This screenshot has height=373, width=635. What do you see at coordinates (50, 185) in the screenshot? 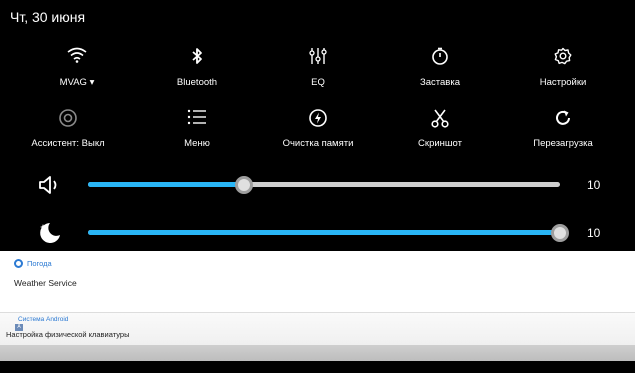
I see `speaker-icon` at bounding box center [50, 185].